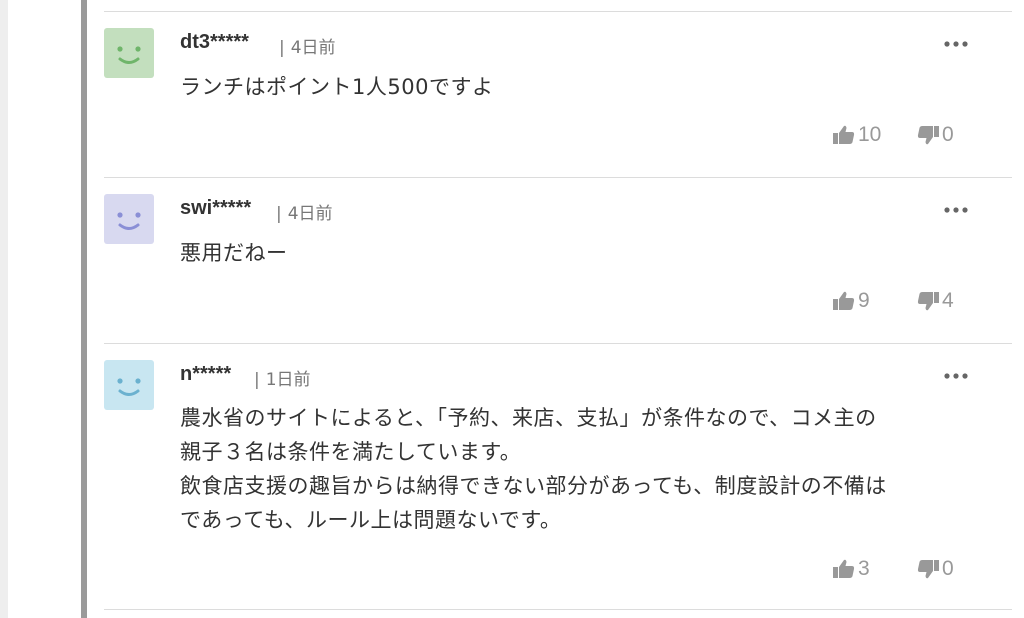 The width and height of the screenshot is (1024, 618). I want to click on like-count: 9, so click(864, 300).